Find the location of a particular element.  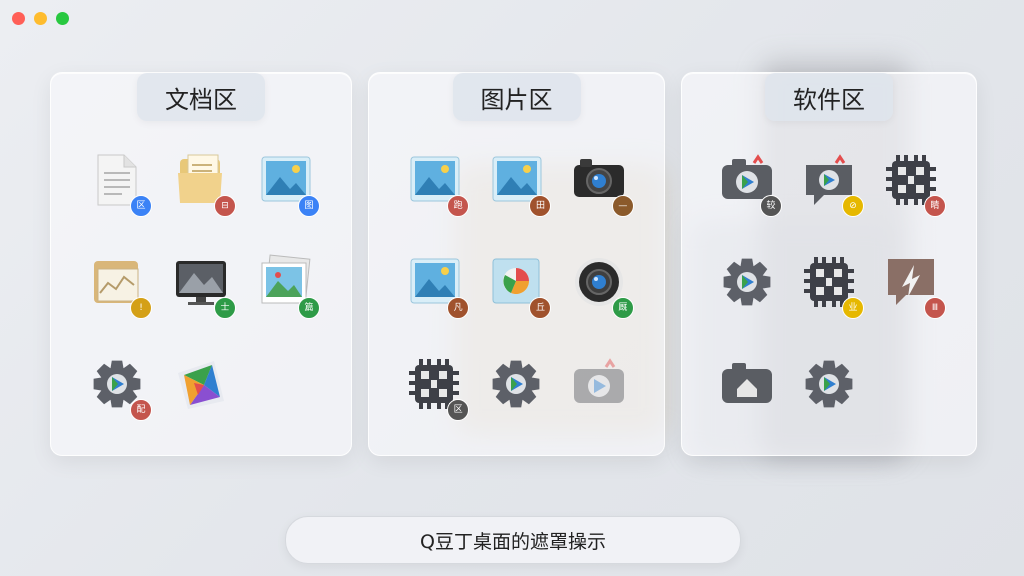

message-app-icon: Ⅲ is located at coordinates (915, 286).